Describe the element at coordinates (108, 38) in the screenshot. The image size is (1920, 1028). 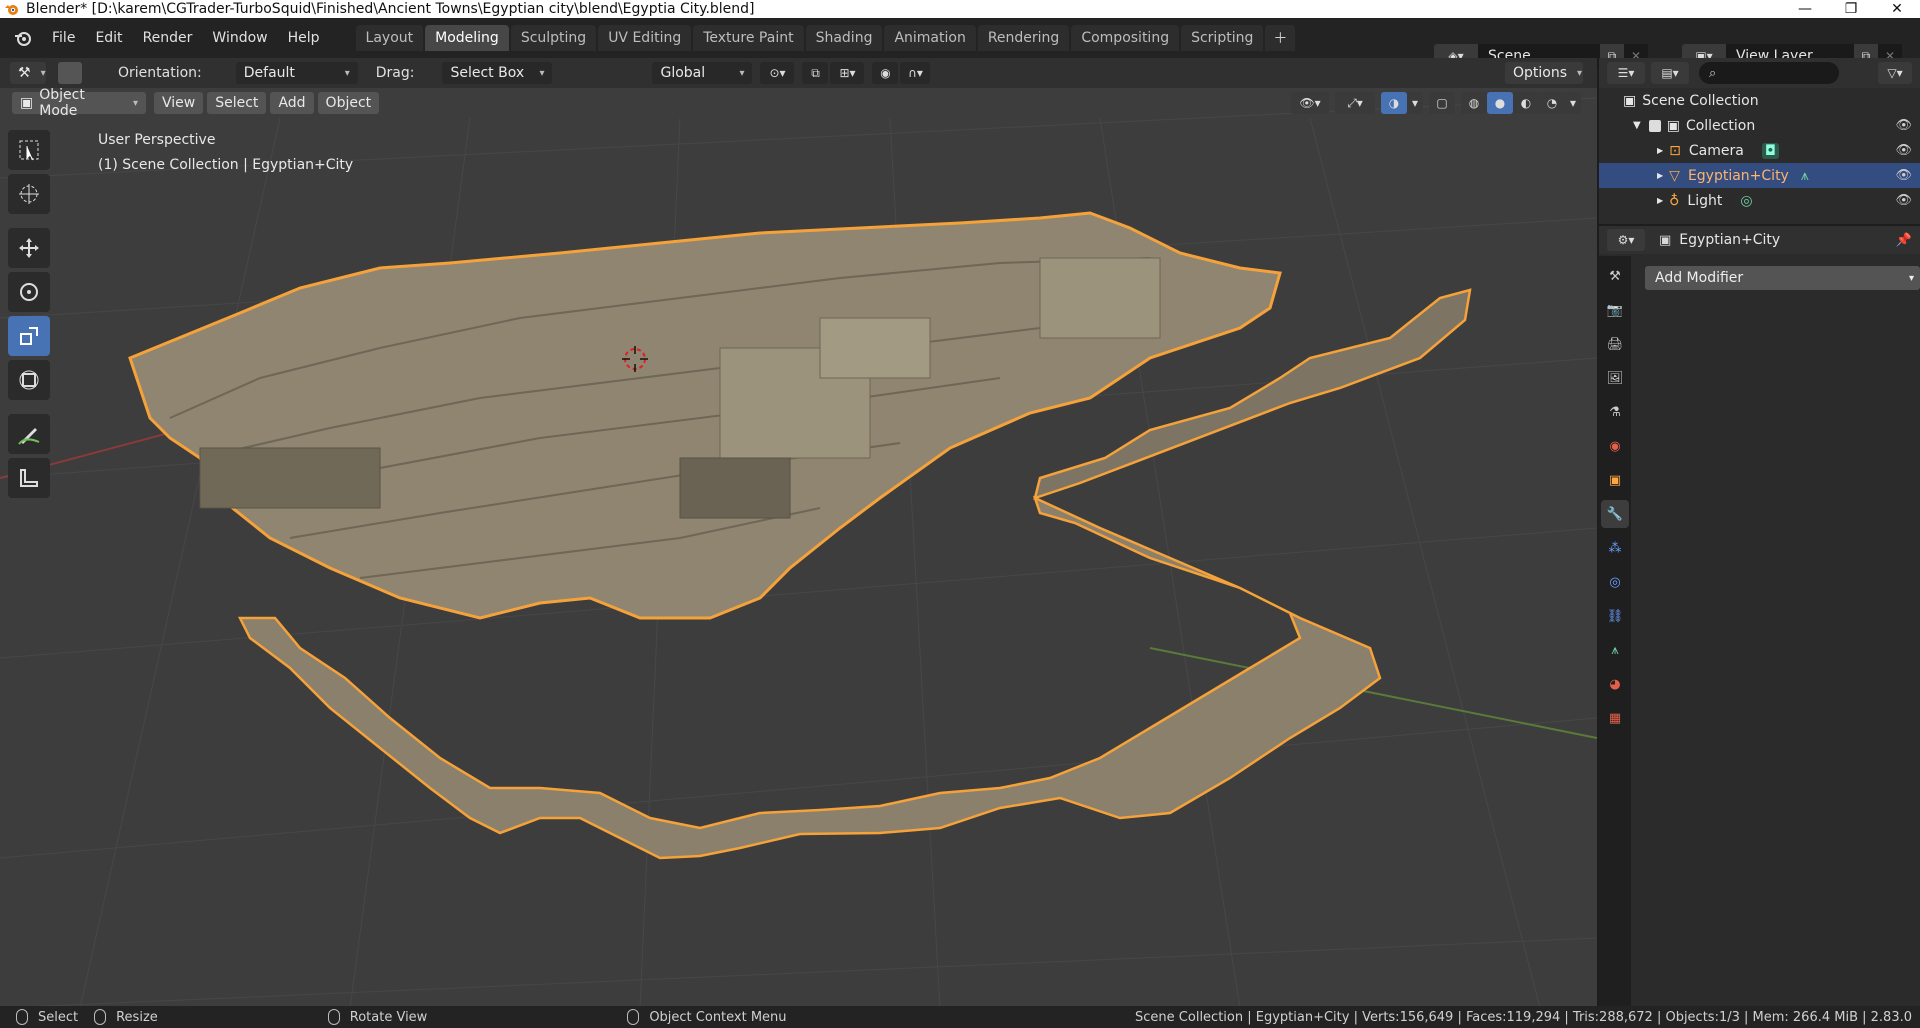
I see `menu-edit: Edit` at that location.